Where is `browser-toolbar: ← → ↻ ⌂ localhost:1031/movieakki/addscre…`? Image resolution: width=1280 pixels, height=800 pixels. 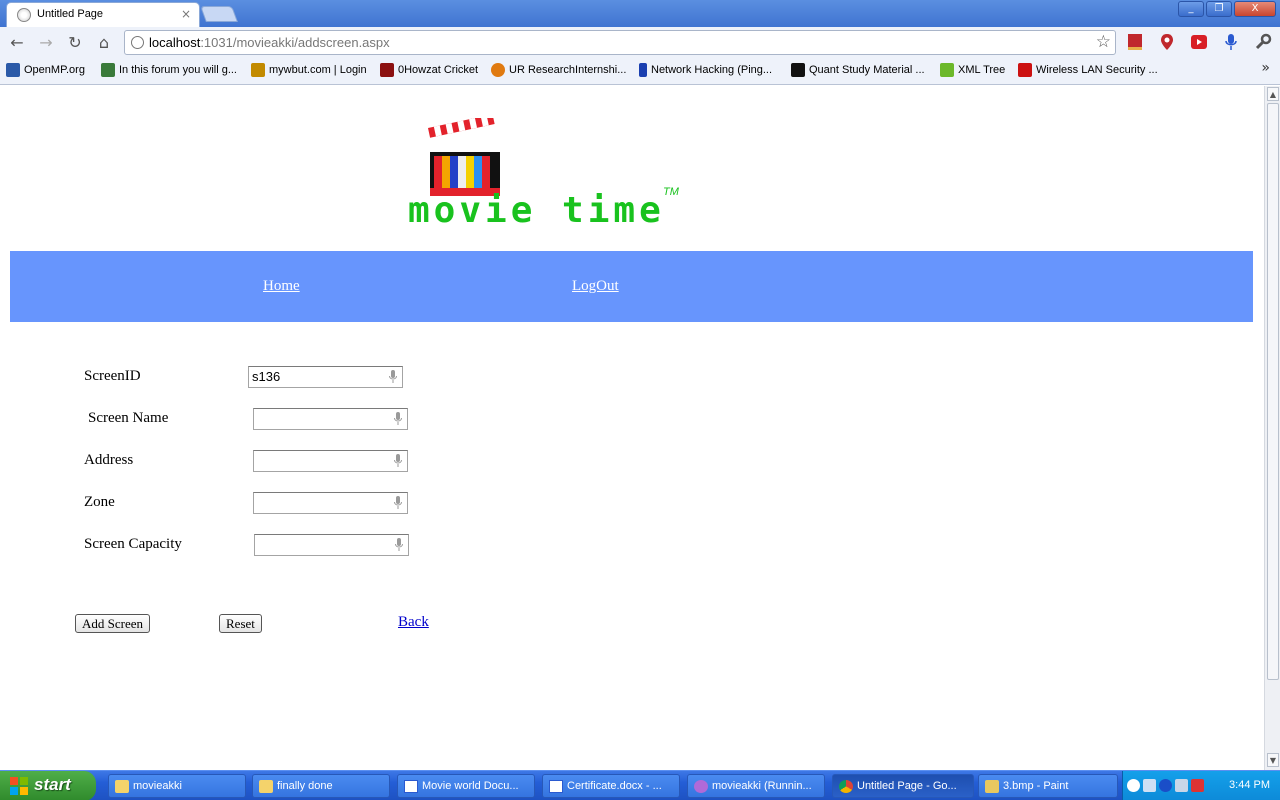
browser-toolbar: ← → ↻ ⌂ localhost:1031/movieakki/addscre… is located at coordinates (640, 42).